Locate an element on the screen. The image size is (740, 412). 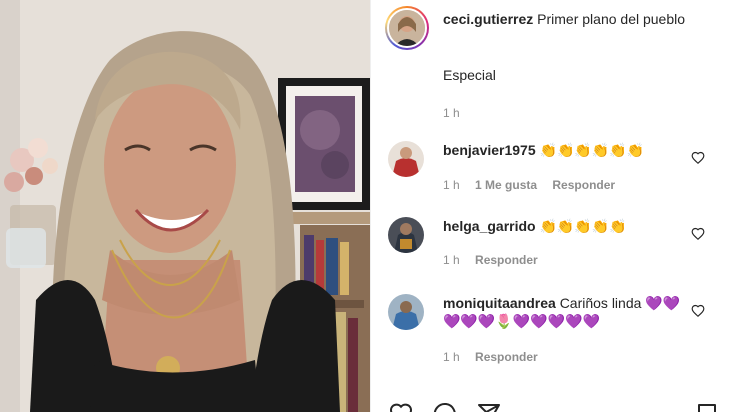
bookmark-icon is located at coordinates (707, 407).